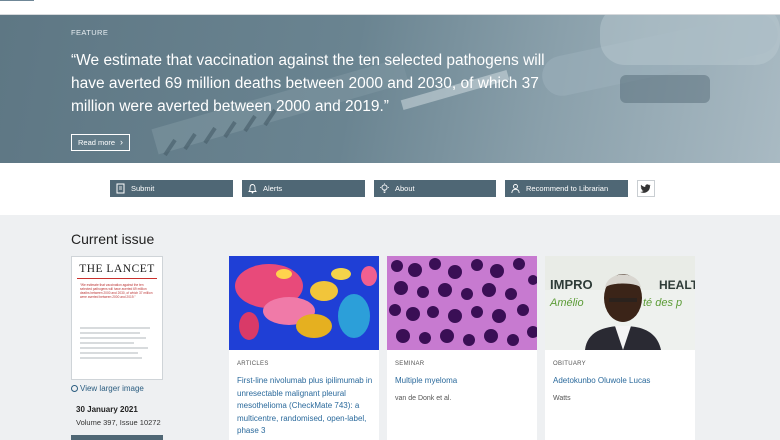 The height and width of the screenshot is (440, 780). Describe the element at coordinates (462, 303) in the screenshot. I see `article-image-myeloma` at that location.